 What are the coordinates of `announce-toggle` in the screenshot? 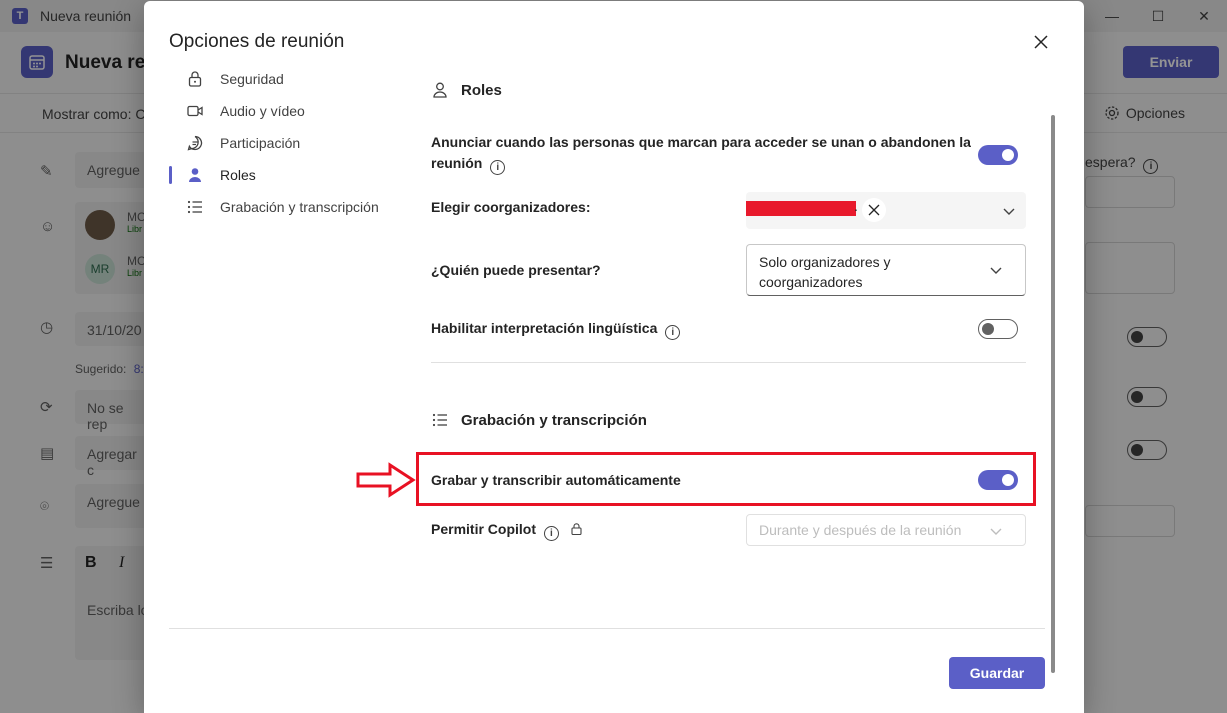 It's located at (998, 155).